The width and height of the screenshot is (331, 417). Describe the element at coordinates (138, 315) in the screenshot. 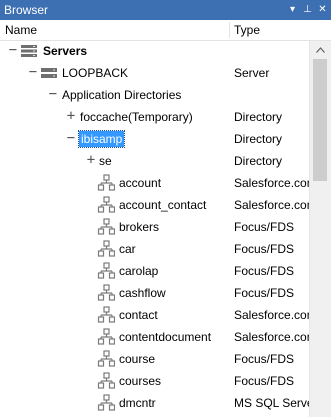

I see `tree-node-label: contact` at that location.